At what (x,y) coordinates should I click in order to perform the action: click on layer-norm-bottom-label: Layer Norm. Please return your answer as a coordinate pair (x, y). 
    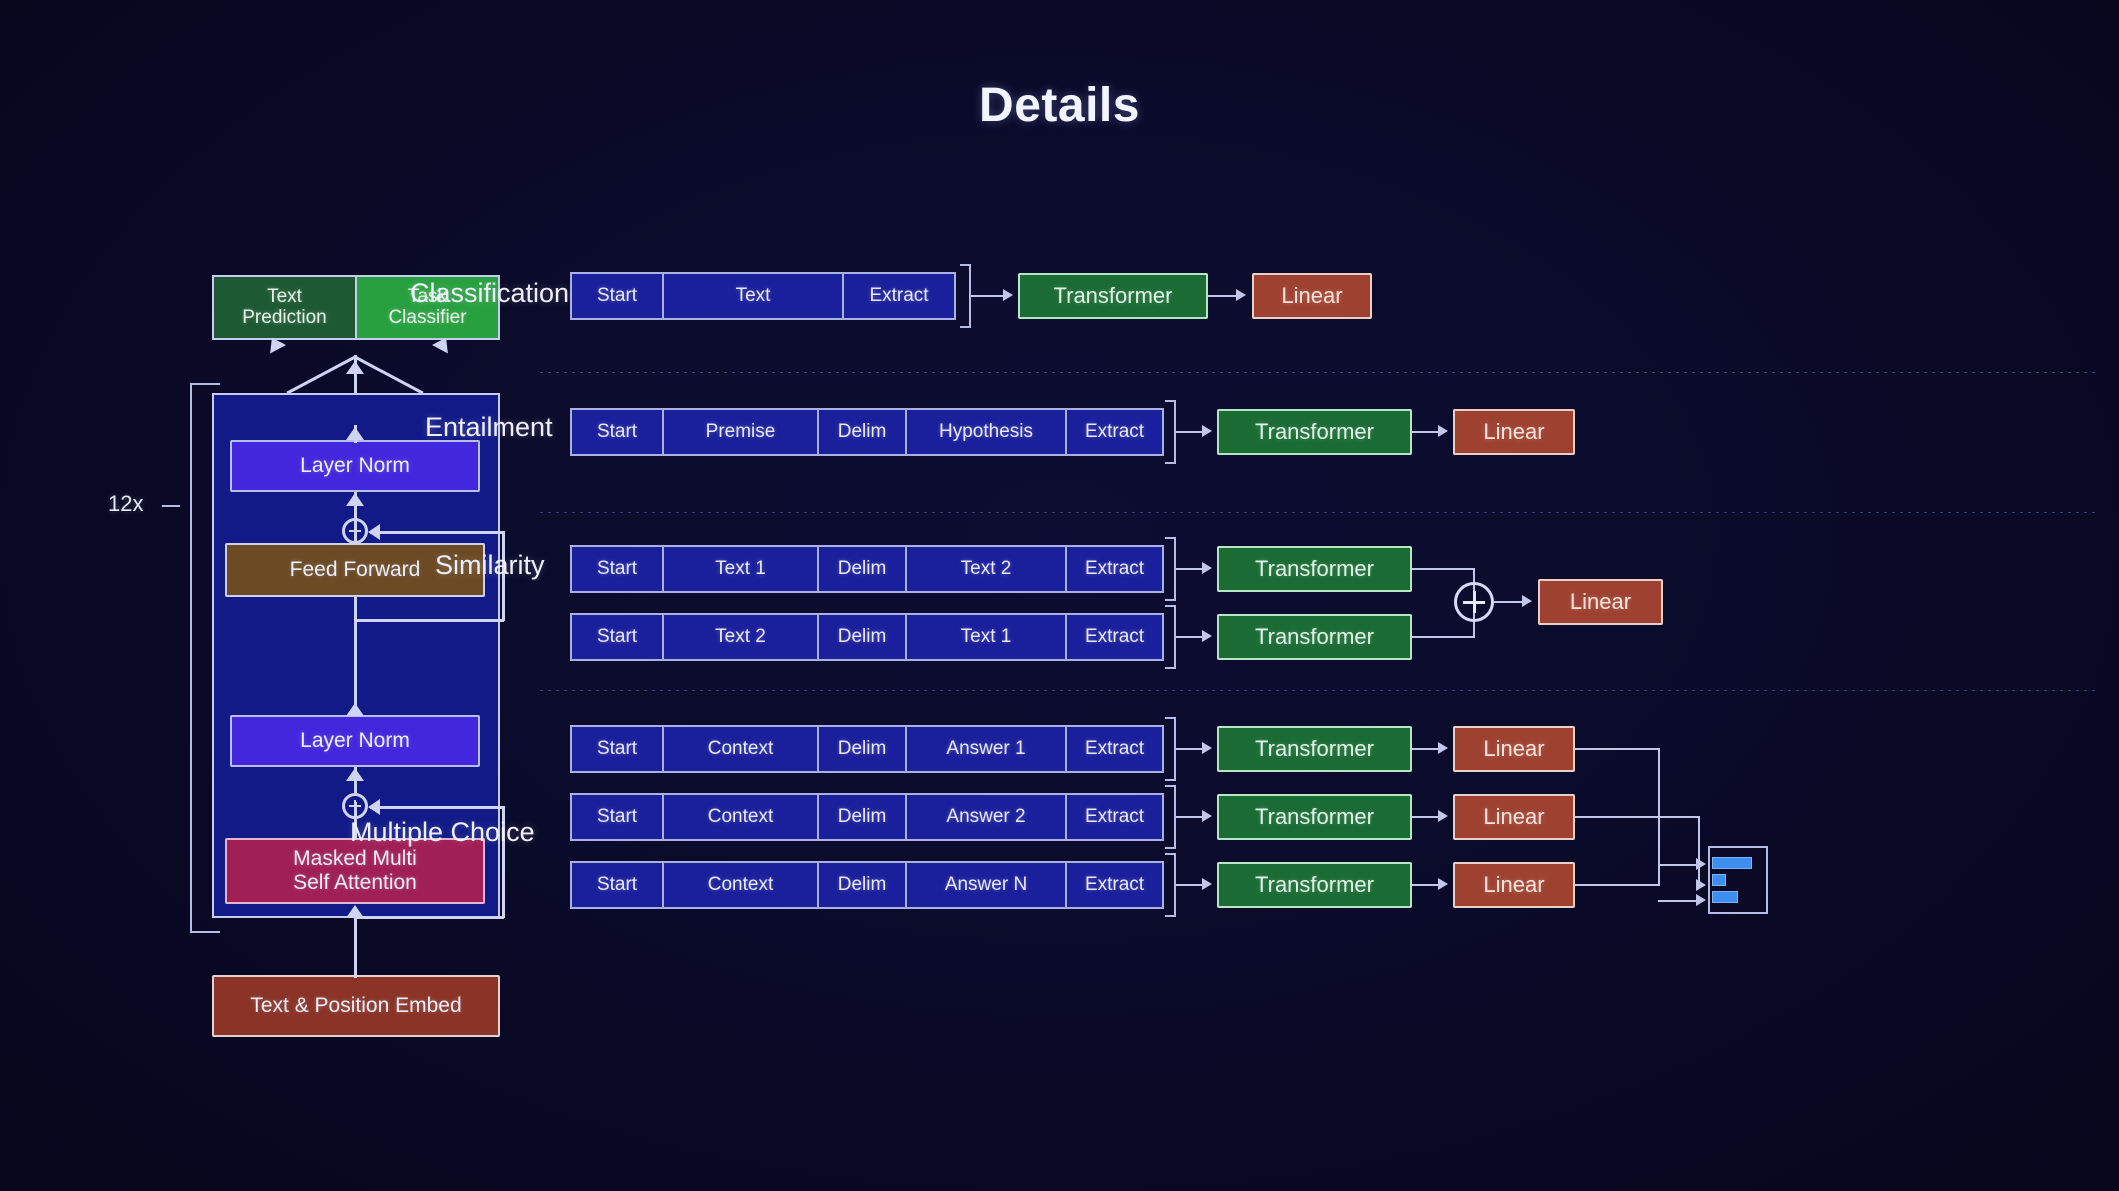
    Looking at the image, I should click on (355, 741).